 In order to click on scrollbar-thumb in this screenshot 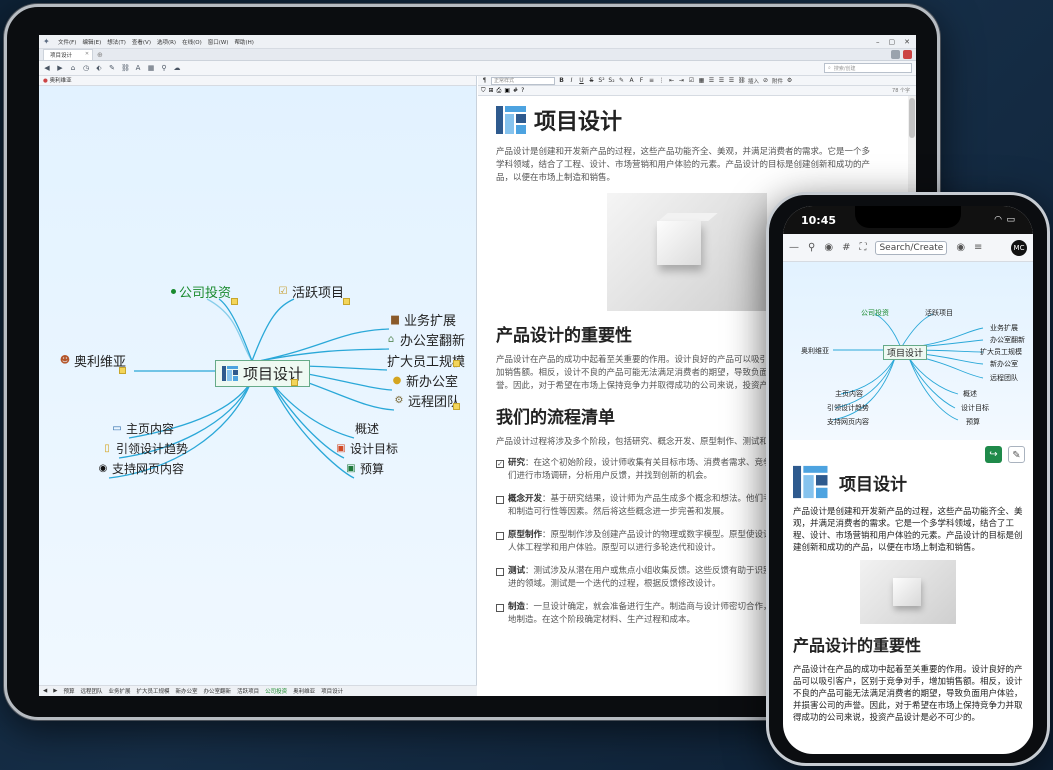, I will do `click(912, 118)`.